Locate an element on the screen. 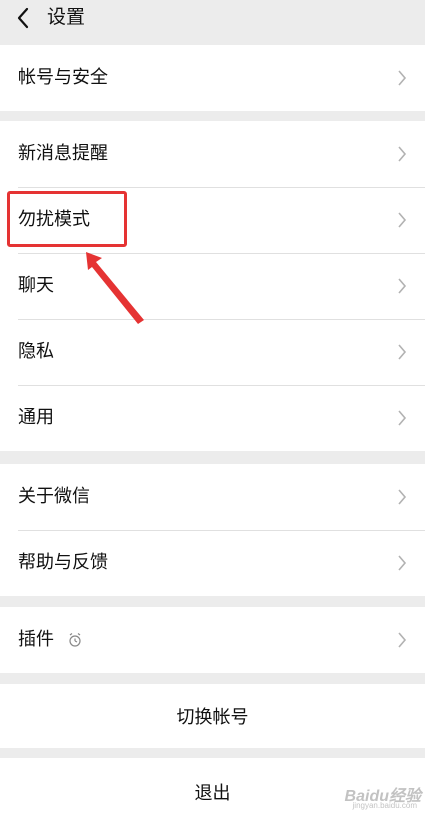 Image resolution: width=425 pixels, height=820 pixels. settings-item-label: 隐私 is located at coordinates (36, 351).